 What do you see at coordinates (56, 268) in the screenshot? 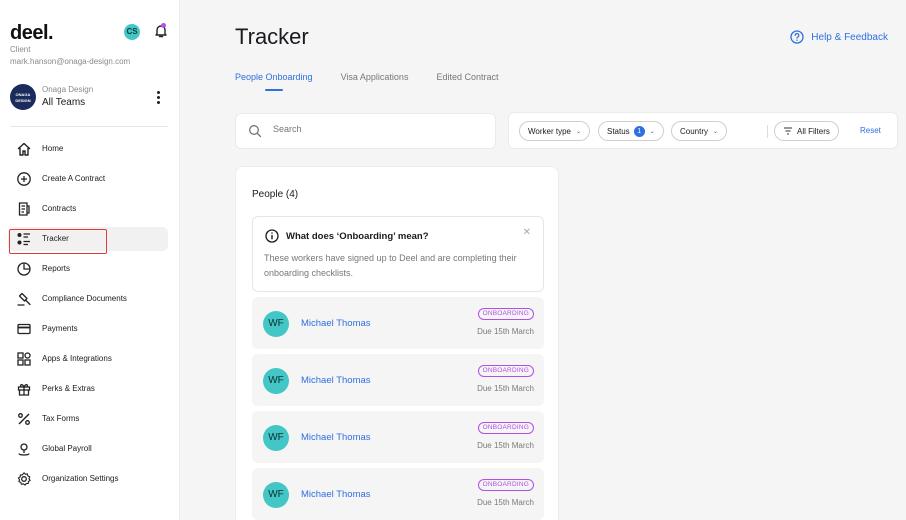
I see `sidebar-item-label: Reports` at bounding box center [56, 268].